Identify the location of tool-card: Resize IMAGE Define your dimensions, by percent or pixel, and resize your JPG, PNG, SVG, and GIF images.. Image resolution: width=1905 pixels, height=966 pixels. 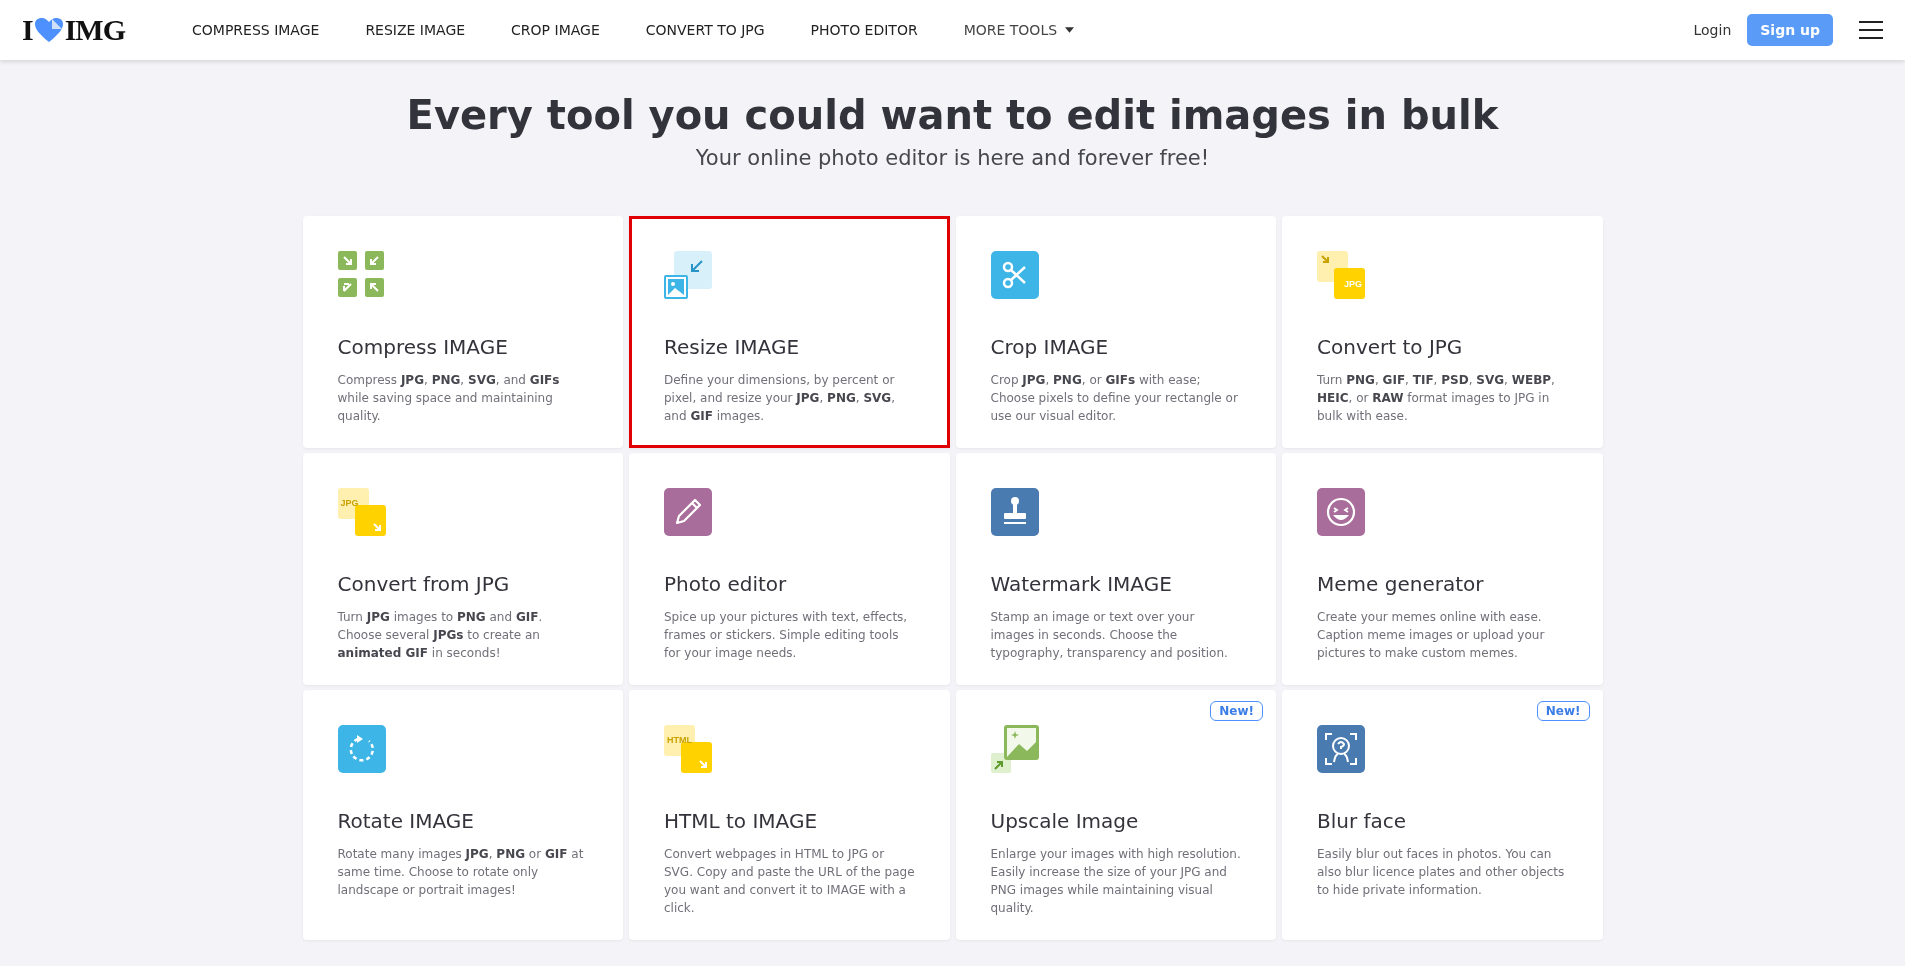
(789, 332).